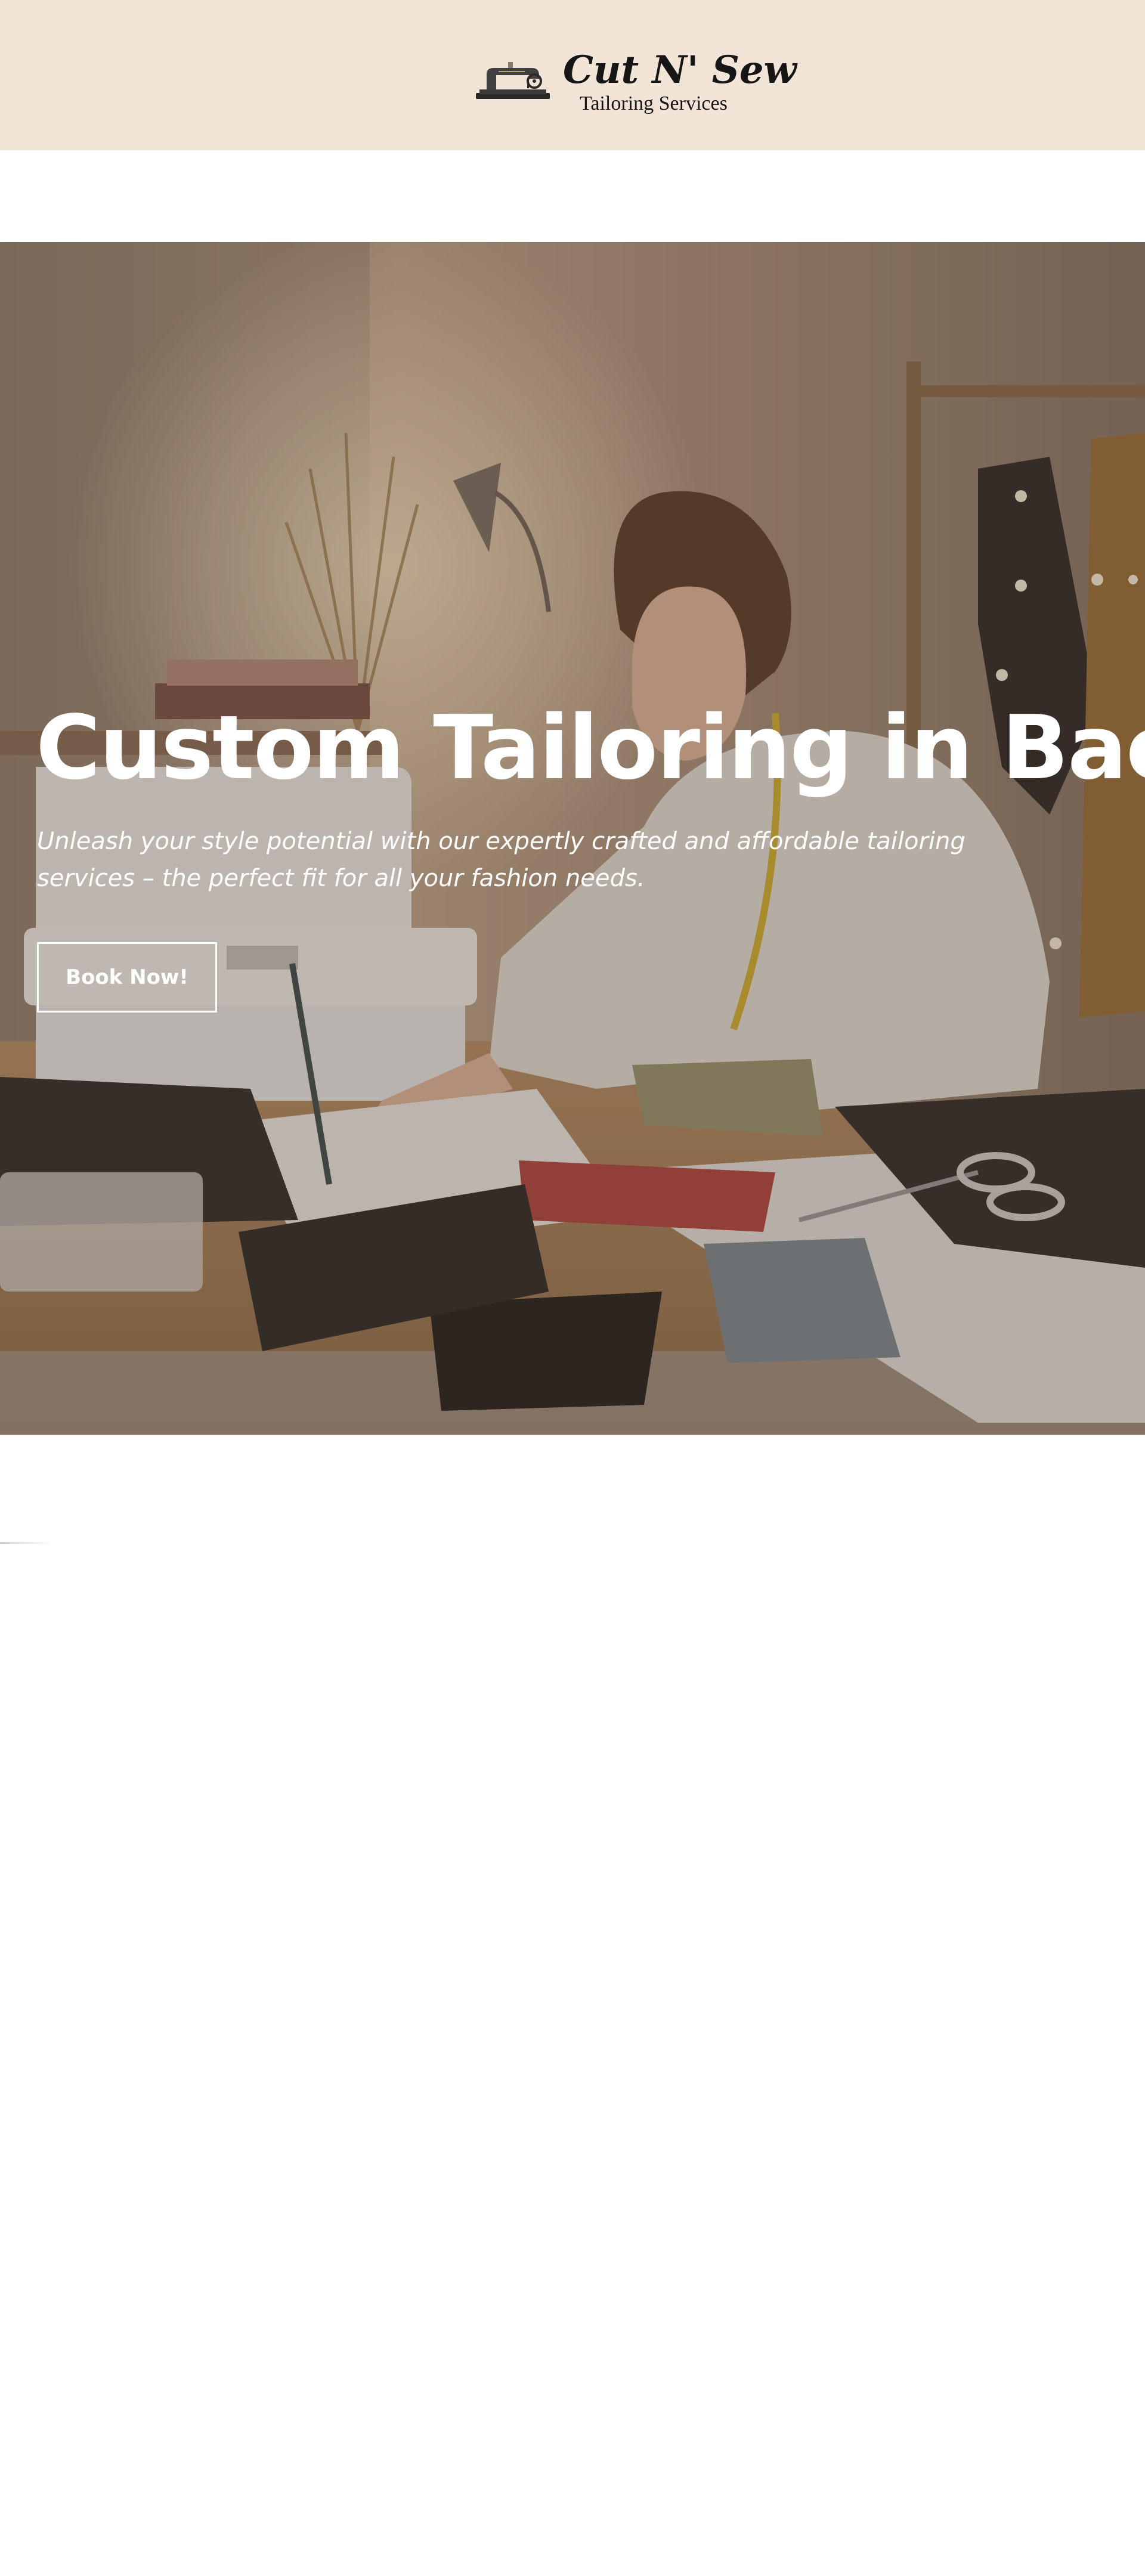 The height and width of the screenshot is (2576, 1145). Describe the element at coordinates (654, 103) in the screenshot. I see `logo-tagline: Tailoring Services` at that location.